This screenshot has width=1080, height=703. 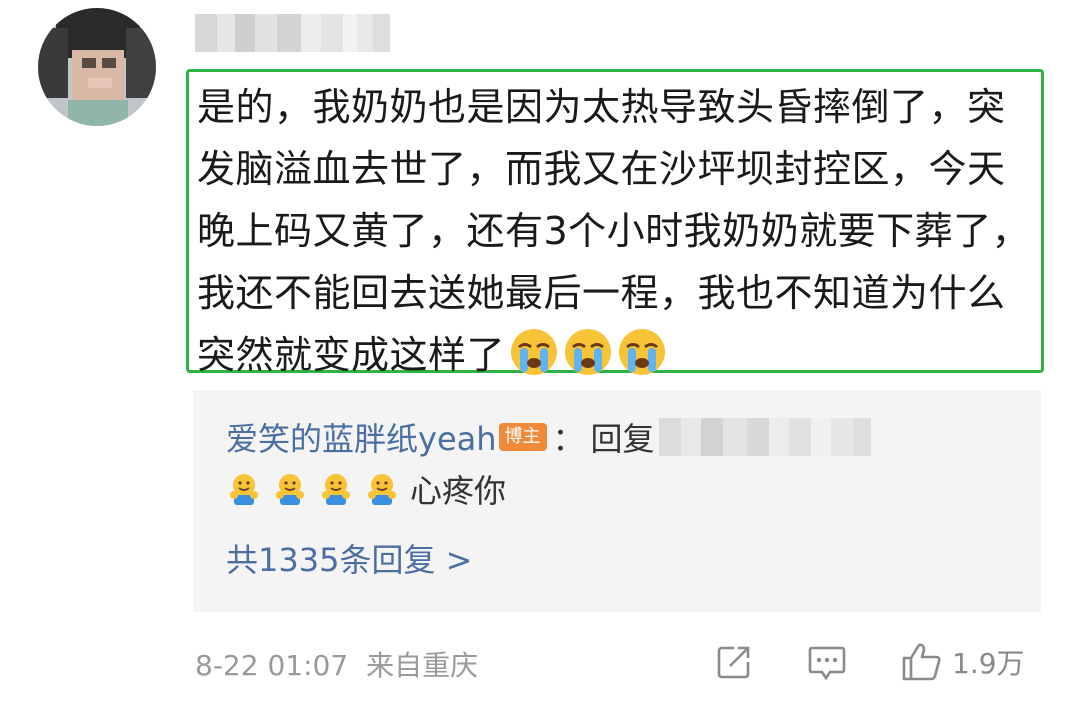 What do you see at coordinates (548, 437) in the screenshot?
I see `reply-header: 爱笑的蓝胖纸yeah 博主 ： 回复` at bounding box center [548, 437].